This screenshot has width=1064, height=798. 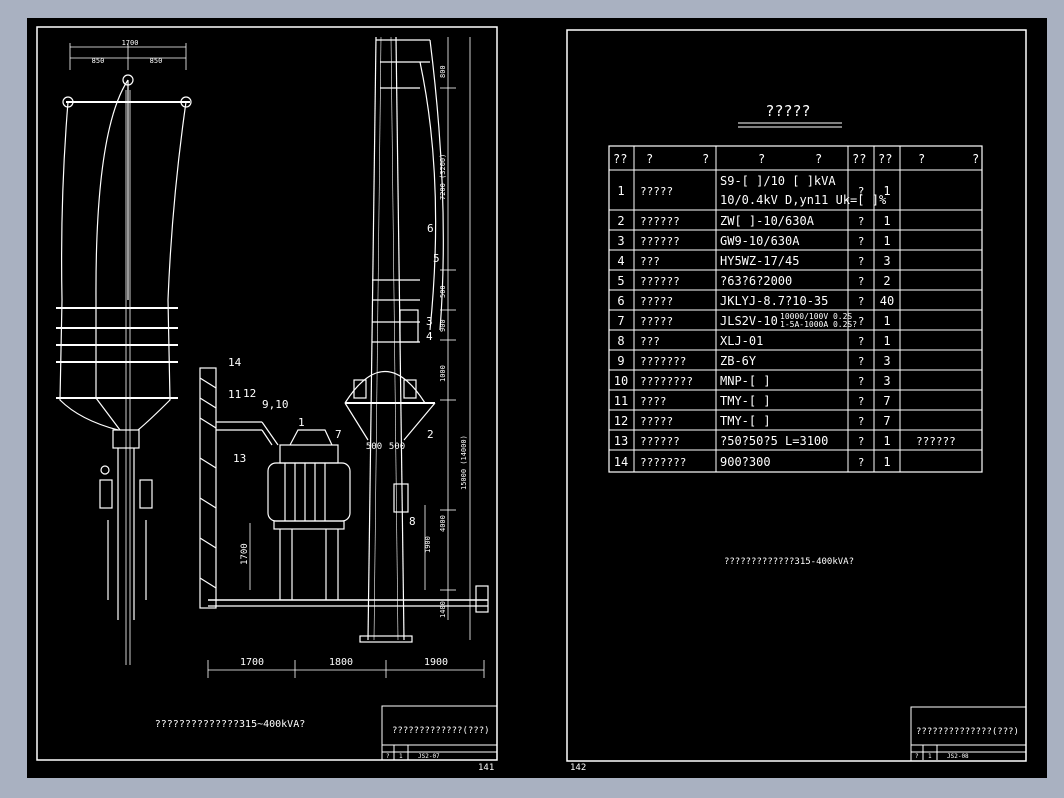 I want to click on table-cell-no: 6, so click(x=620, y=301).